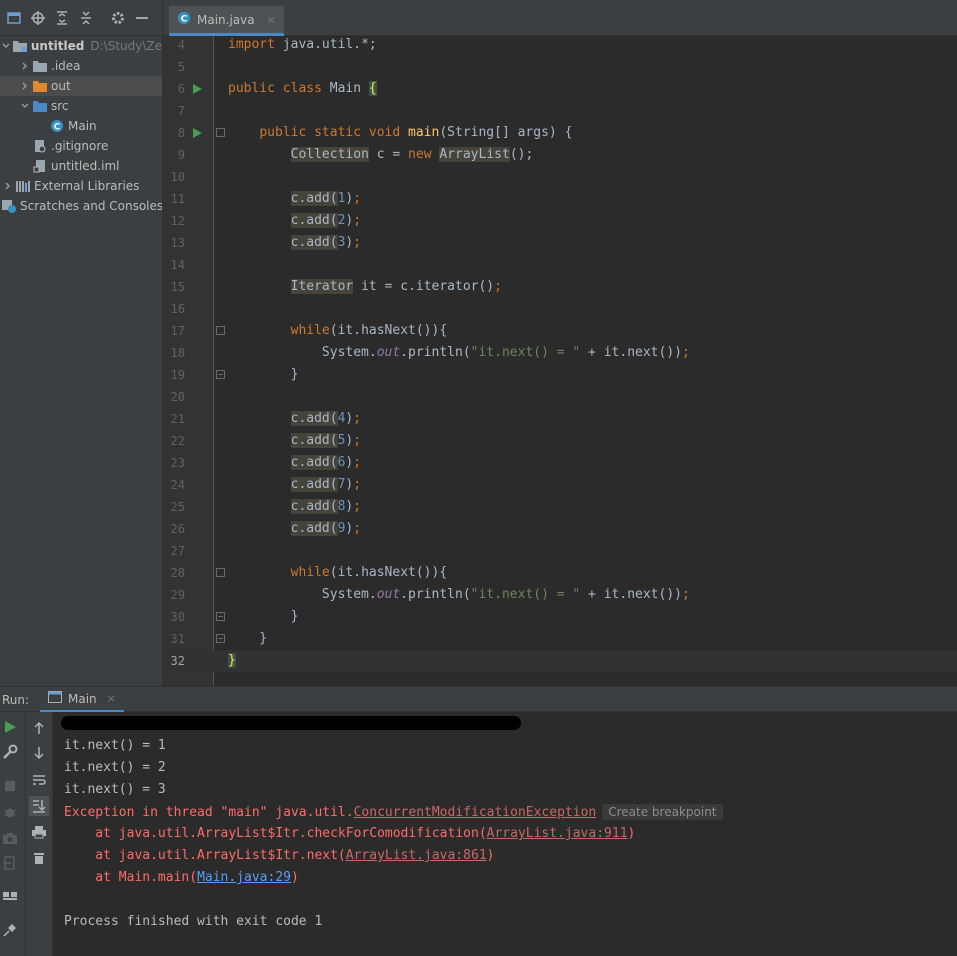 Image resolution: width=957 pixels, height=956 pixels. I want to click on code-line: 10, so click(560, 177).